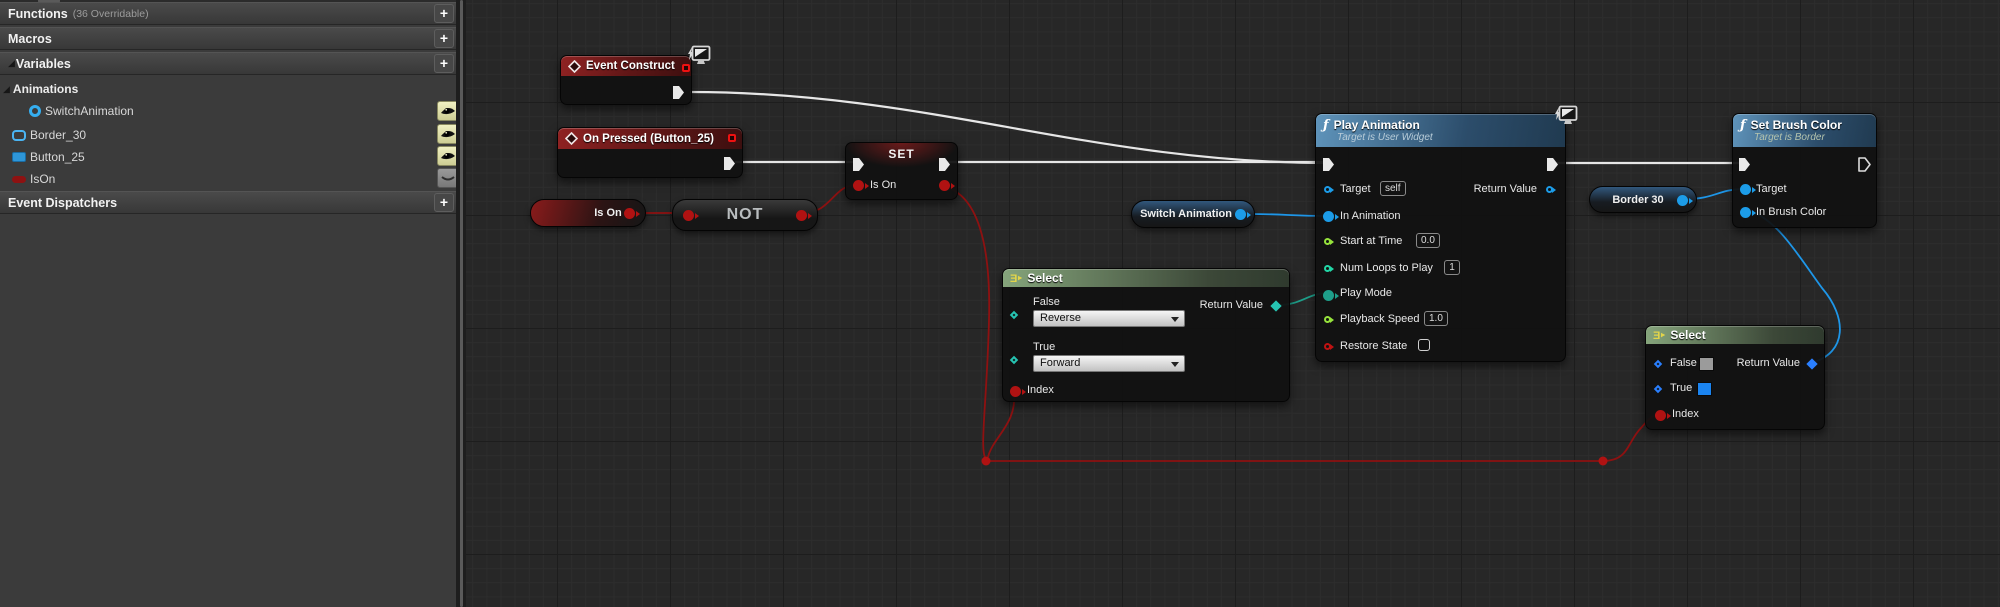  What do you see at coordinates (110, 13) in the screenshot?
I see `functions-note: (36 Overridable)` at bounding box center [110, 13].